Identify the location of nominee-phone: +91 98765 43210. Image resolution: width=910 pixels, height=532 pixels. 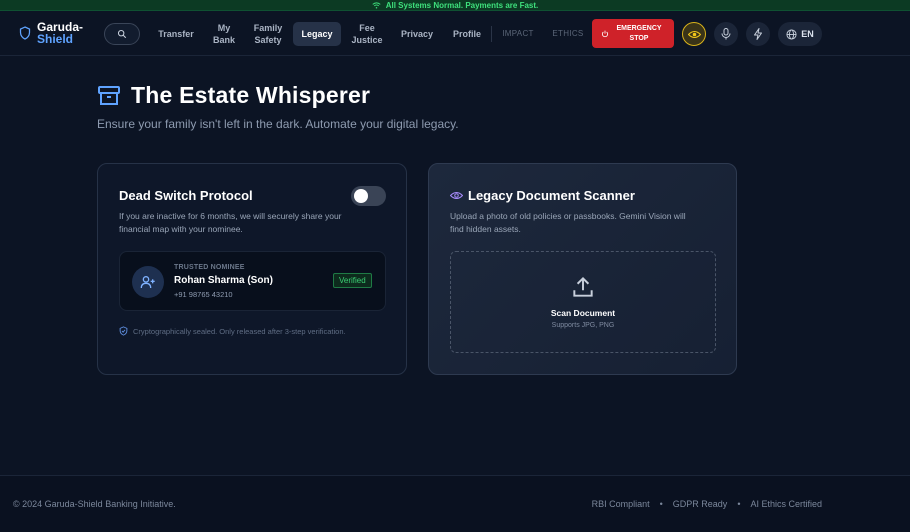
(203, 294).